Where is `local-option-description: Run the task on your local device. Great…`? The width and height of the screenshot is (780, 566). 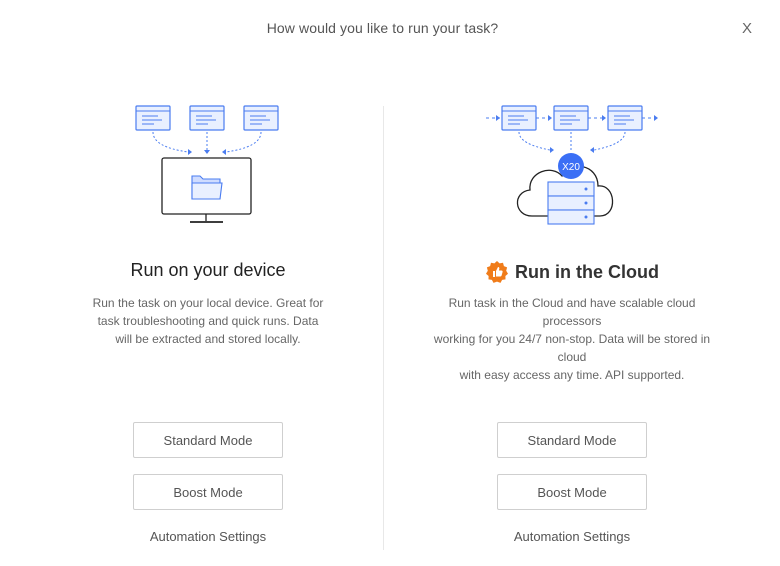 local-option-description: Run the task on your local device. Great… is located at coordinates (208, 321).